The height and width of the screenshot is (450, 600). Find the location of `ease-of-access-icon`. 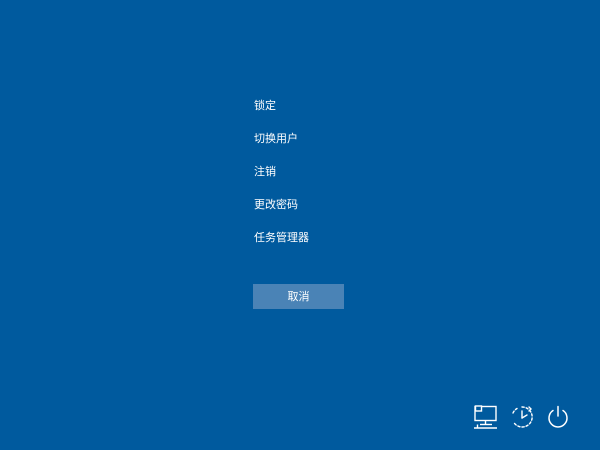

ease-of-access-icon is located at coordinates (522, 417).